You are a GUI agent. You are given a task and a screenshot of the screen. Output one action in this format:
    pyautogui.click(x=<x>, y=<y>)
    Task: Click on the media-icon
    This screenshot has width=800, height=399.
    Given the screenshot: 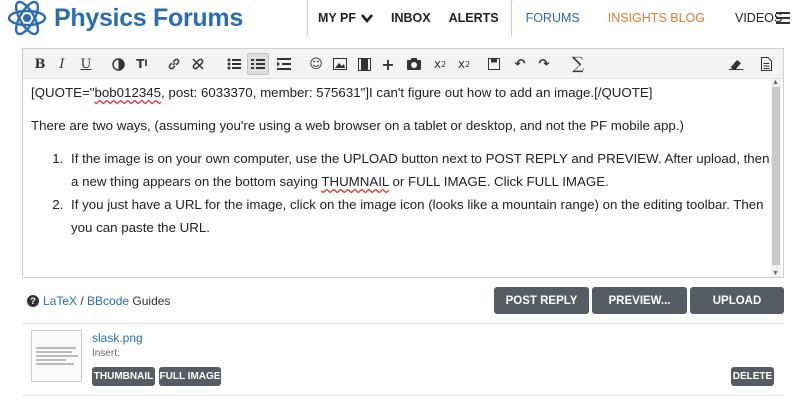 What is the action you would take?
    pyautogui.click(x=364, y=64)
    